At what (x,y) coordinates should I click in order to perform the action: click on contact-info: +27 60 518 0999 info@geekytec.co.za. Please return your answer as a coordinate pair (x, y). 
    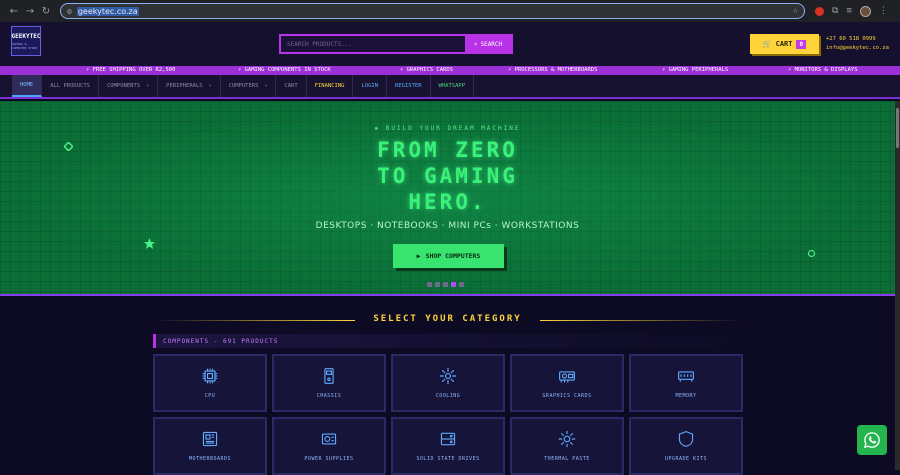
    Looking at the image, I should click on (857, 44).